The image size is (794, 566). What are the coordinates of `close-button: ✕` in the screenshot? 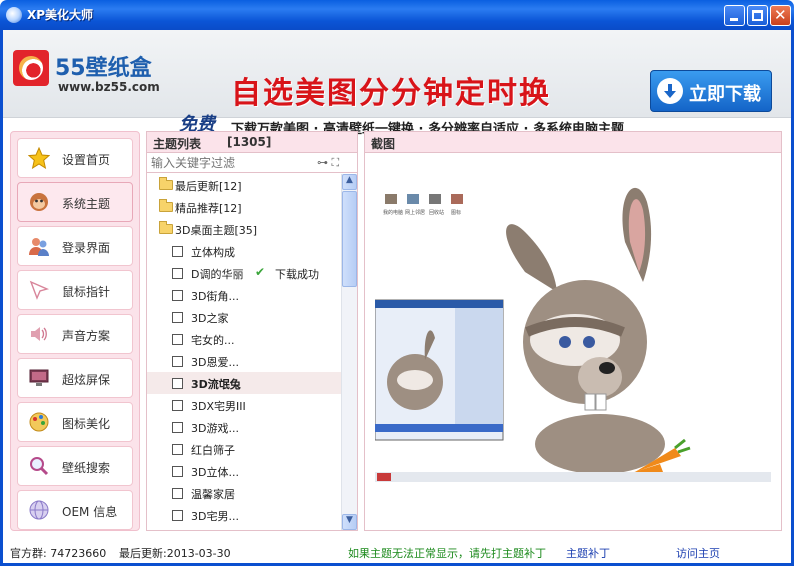 It's located at (780, 15).